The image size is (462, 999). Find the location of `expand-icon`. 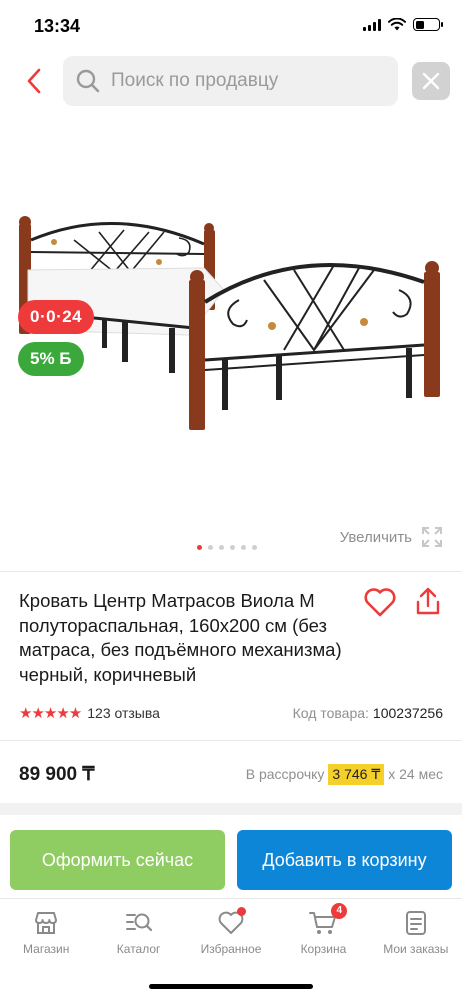

expand-icon is located at coordinates (432, 537).